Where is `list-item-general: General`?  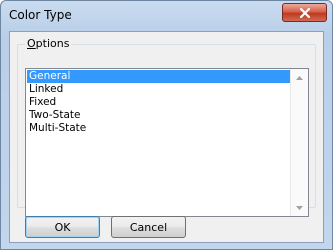
list-item-general: General is located at coordinates (160, 76).